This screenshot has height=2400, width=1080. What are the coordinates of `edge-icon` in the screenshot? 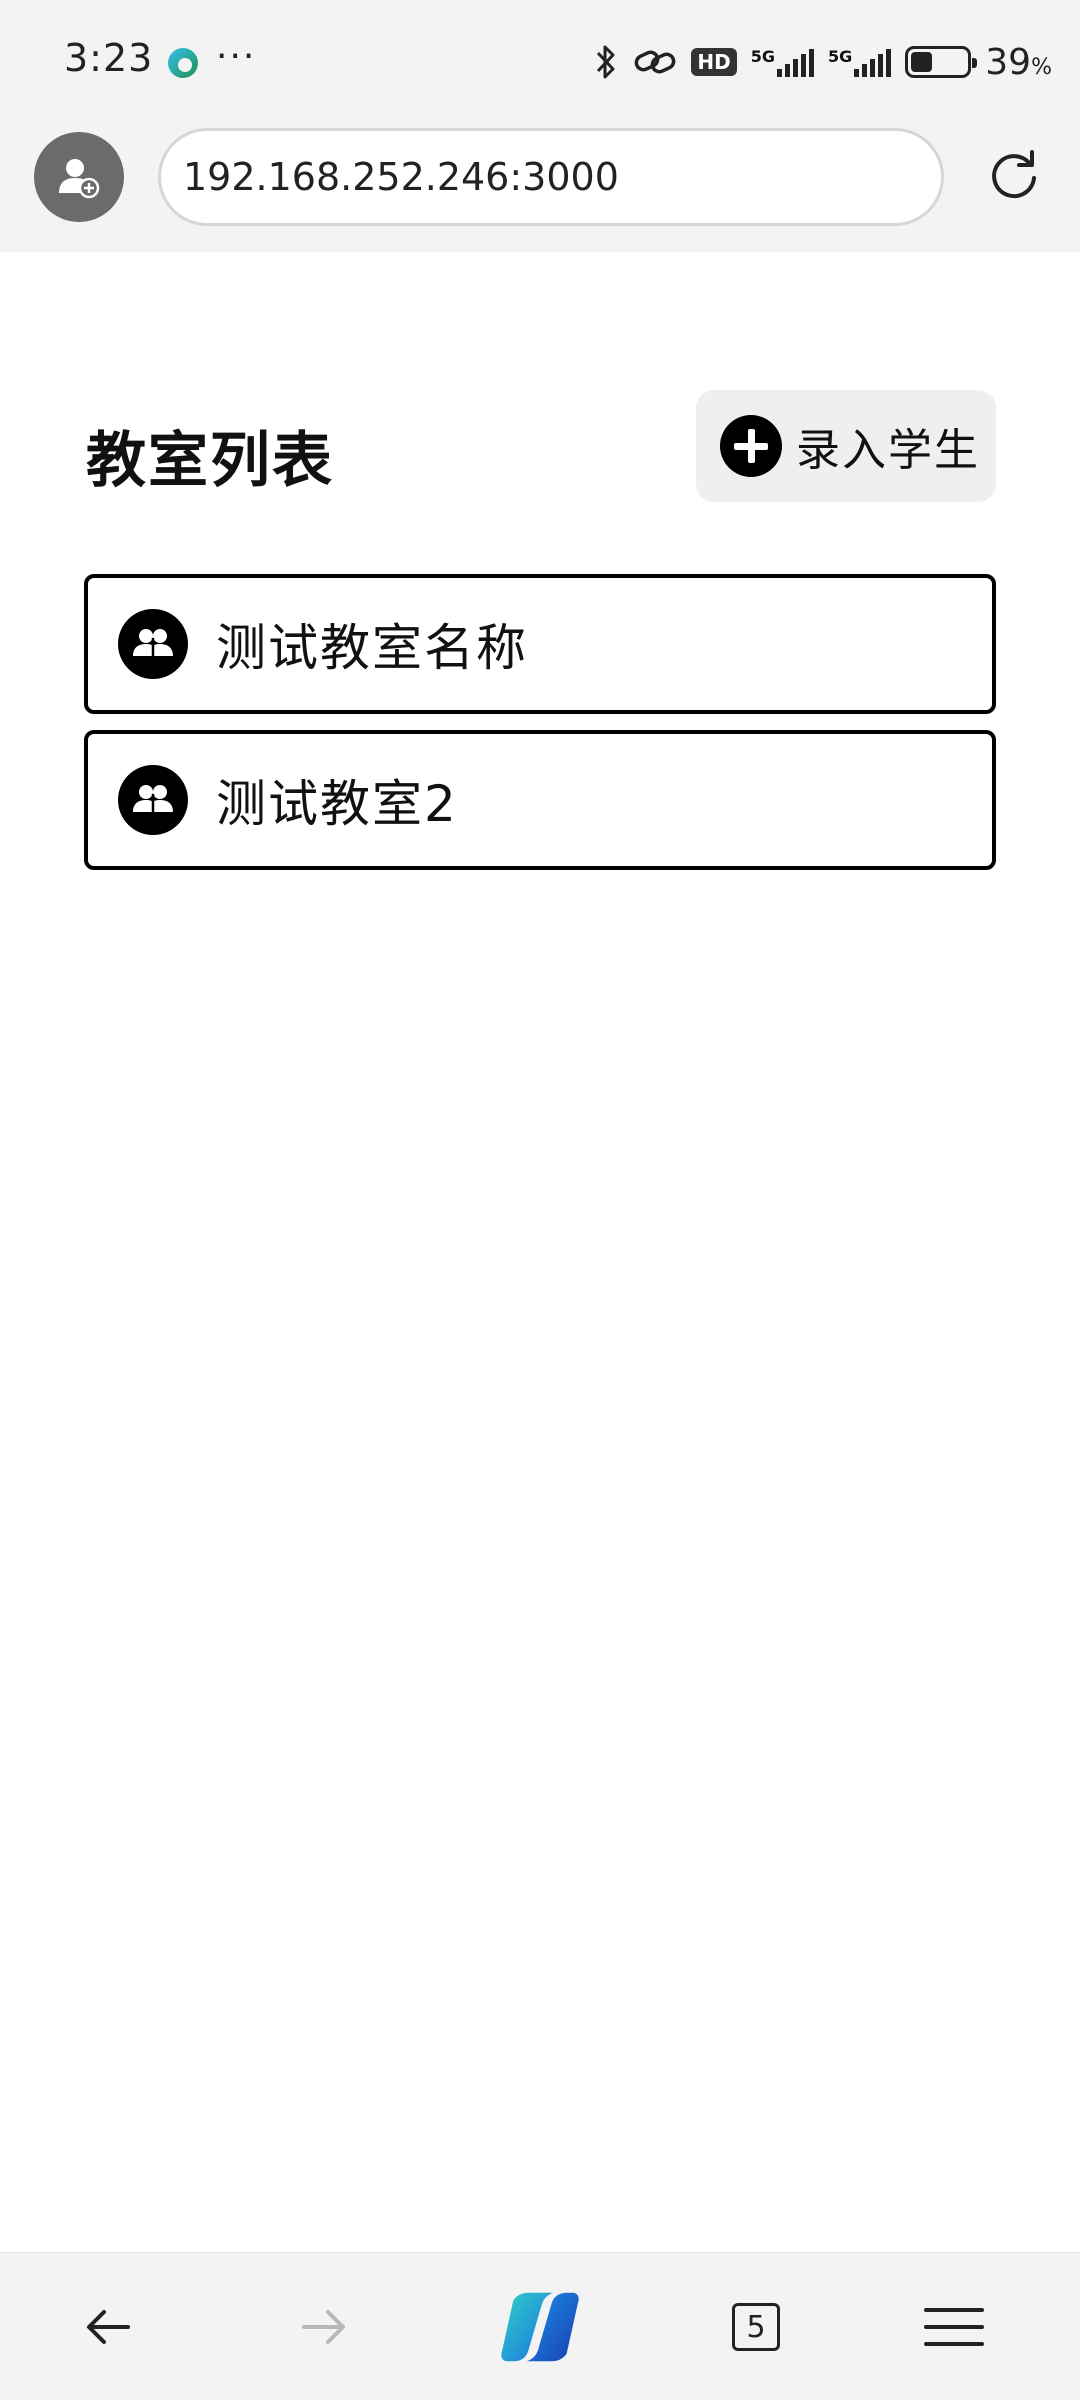 It's located at (183, 63).